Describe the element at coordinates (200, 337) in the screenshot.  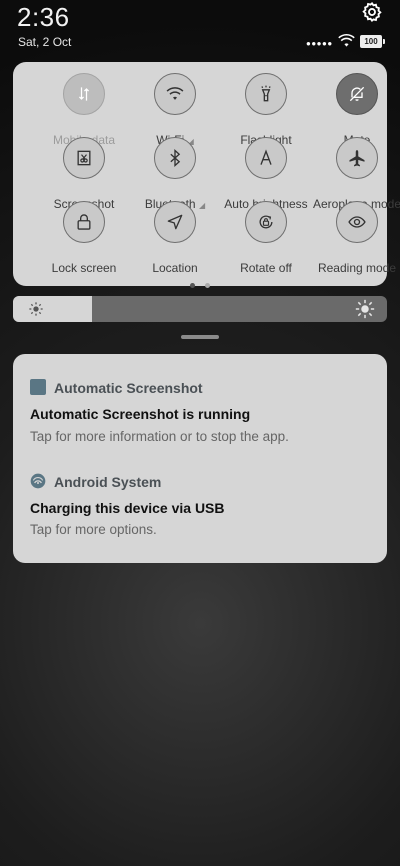
I see `drag-handle` at that location.